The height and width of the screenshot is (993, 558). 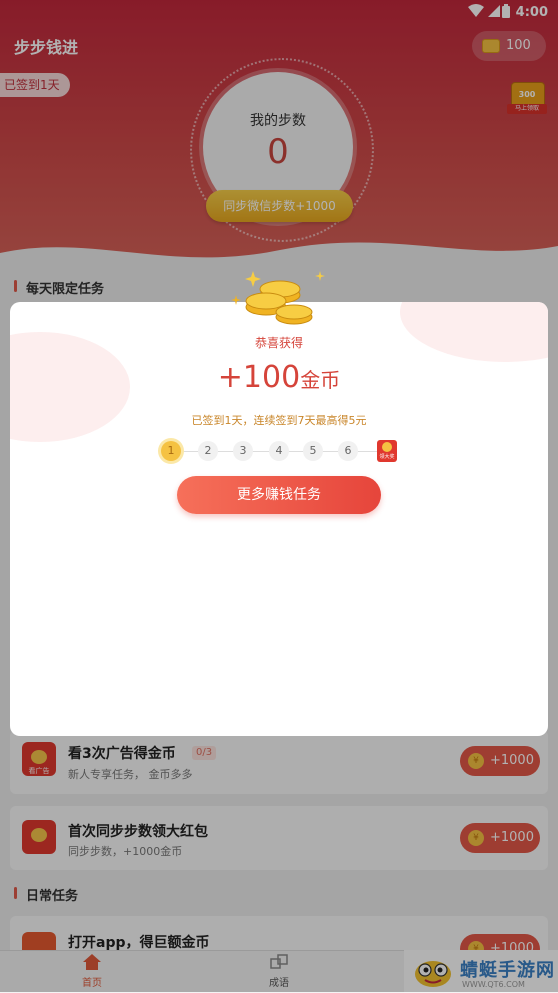 I want to click on popup-amount-value: +100, so click(x=259, y=377).